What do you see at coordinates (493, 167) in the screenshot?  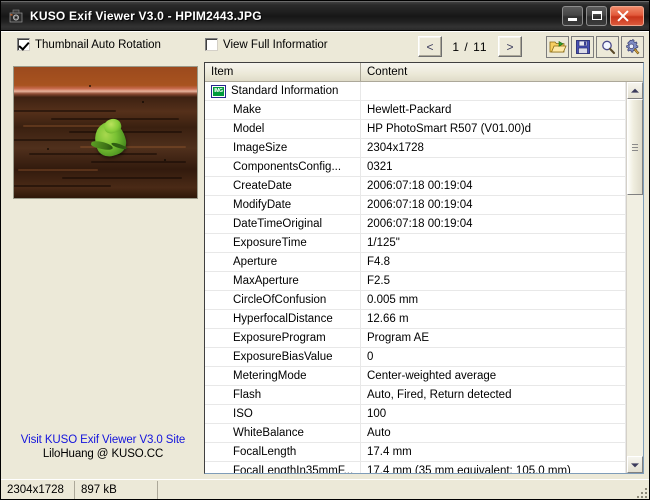 I see `exif-item-value: 0321` at bounding box center [493, 167].